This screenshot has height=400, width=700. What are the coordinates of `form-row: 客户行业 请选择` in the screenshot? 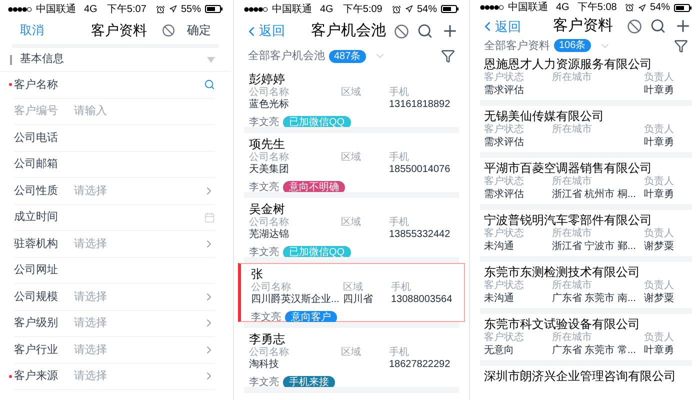 It's located at (114, 350).